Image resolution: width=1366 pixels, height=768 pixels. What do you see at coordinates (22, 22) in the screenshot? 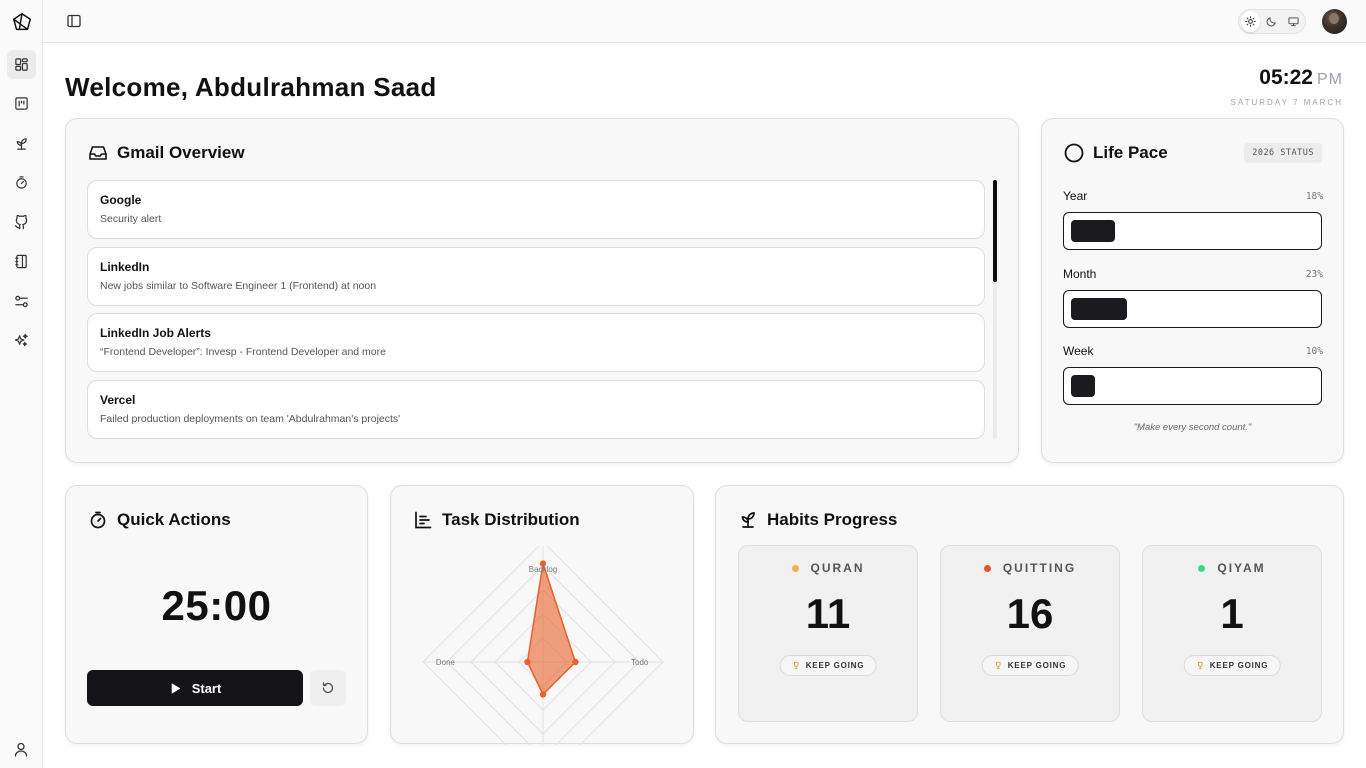
I see `app-logo-icon` at bounding box center [22, 22].